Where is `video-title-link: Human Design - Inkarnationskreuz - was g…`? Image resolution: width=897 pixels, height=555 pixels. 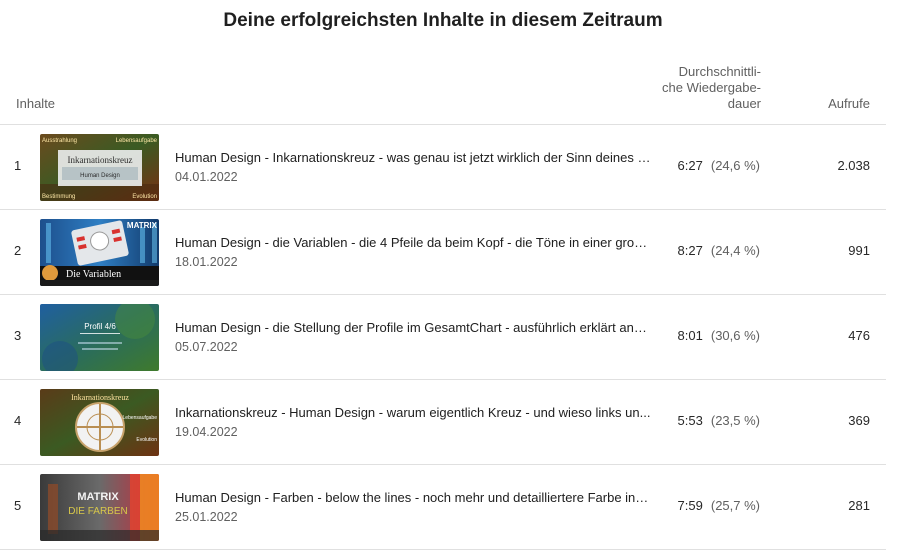
video-title-link: Human Design - Inkarnationskreuz - was g… is located at coordinates (413, 157).